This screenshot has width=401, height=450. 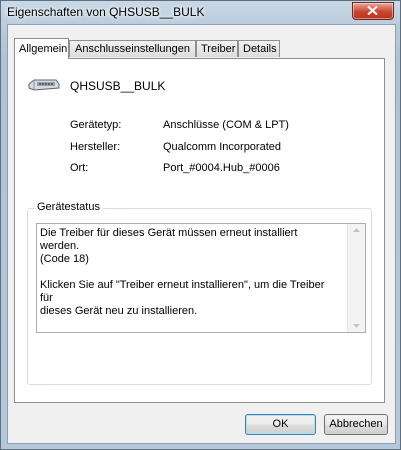 I want to click on device-name: QHSUSB__BULK, so click(x=118, y=86).